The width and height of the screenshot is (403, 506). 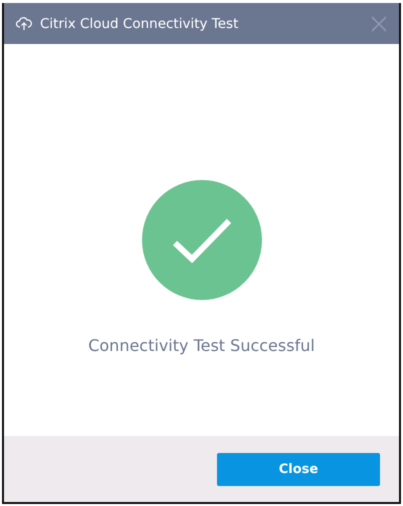 I want to click on status-message: Connectivity Test Successful, so click(x=201, y=345).